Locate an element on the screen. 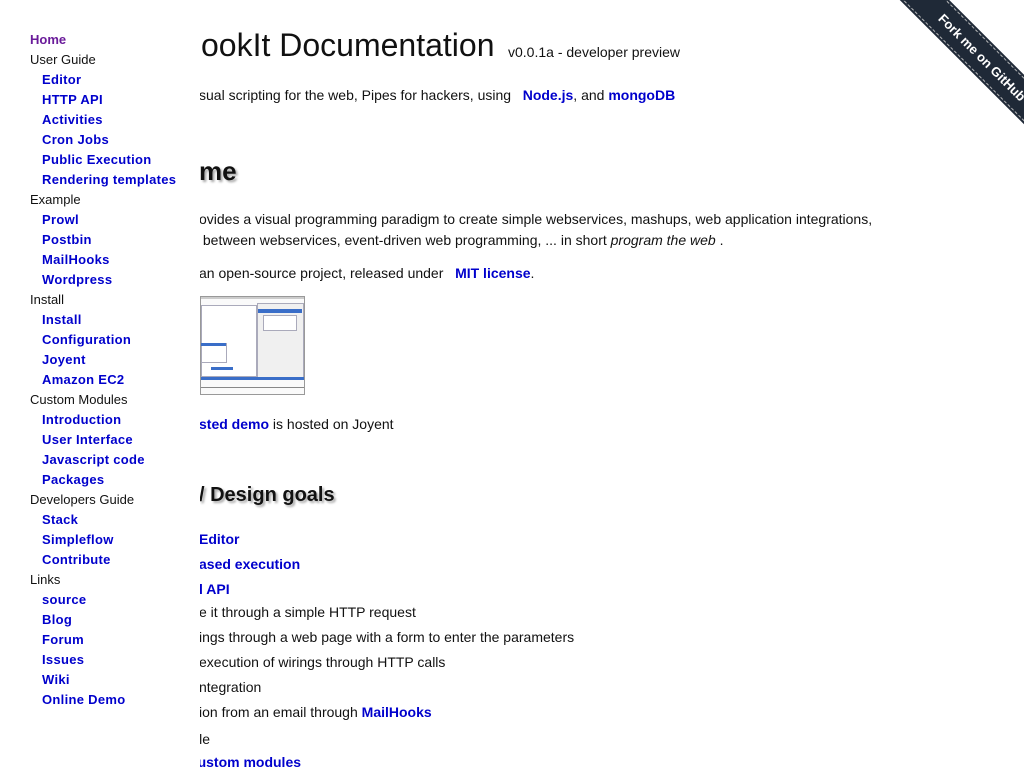  design-goals-heading: / Design goals is located at coordinates (267, 495).